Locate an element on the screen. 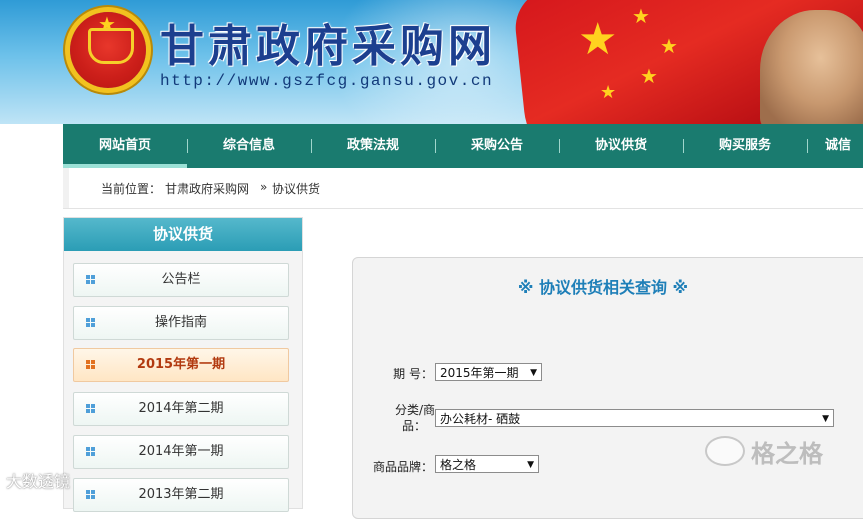 The image size is (863, 519). breadcrumb: 当前位置： 甘肃政府采购网 » 协议供货 is located at coordinates (463, 188).